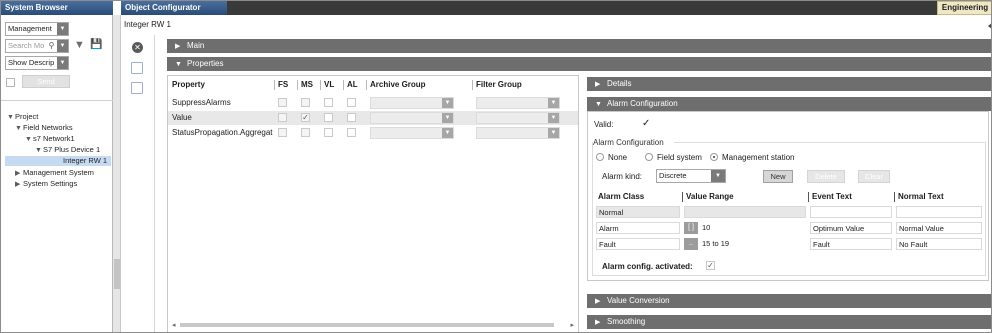 Image resolution: width=992 pixels, height=333 pixels. I want to click on horizontal-scrollbar: ◂ ▸, so click(373, 325).